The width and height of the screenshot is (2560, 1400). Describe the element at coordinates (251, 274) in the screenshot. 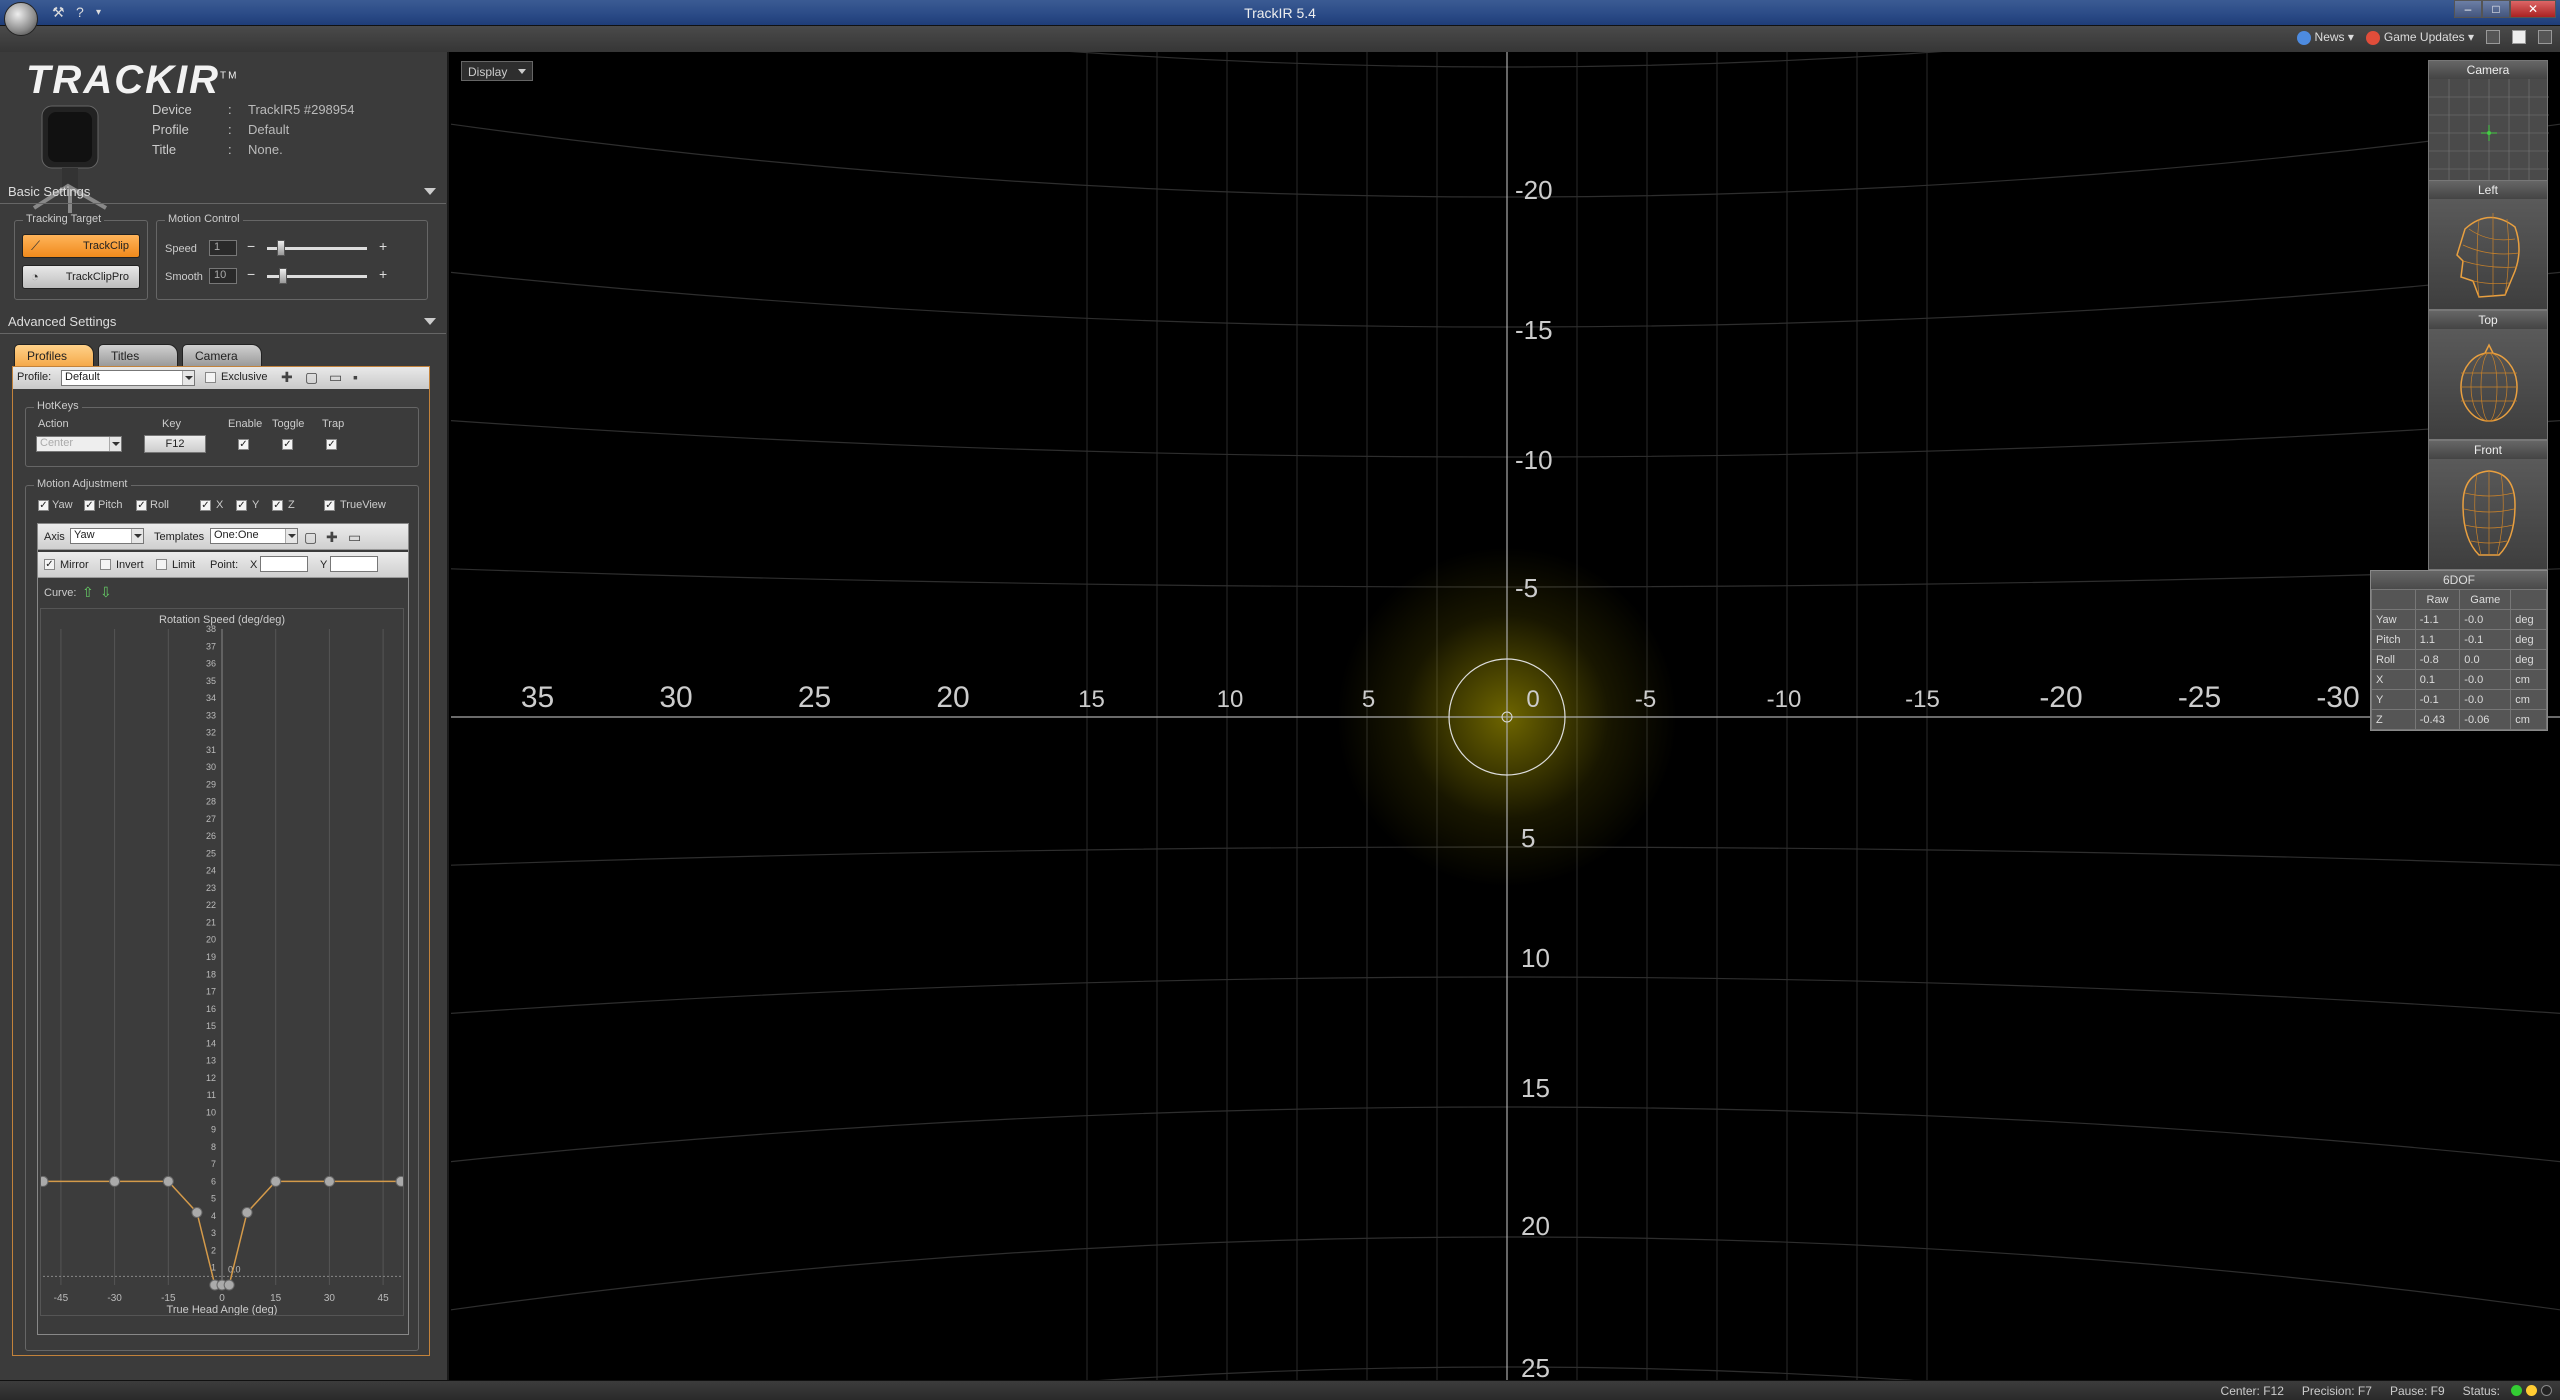

I see `smooth-decrease-button: −` at that location.